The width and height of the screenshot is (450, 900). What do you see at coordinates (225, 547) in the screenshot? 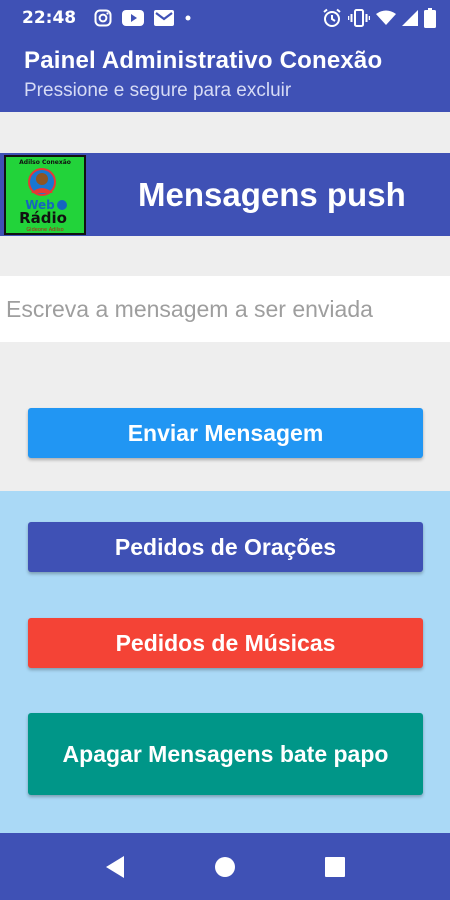
I see `prayer-requests-button: Pedidos de Orações` at bounding box center [225, 547].